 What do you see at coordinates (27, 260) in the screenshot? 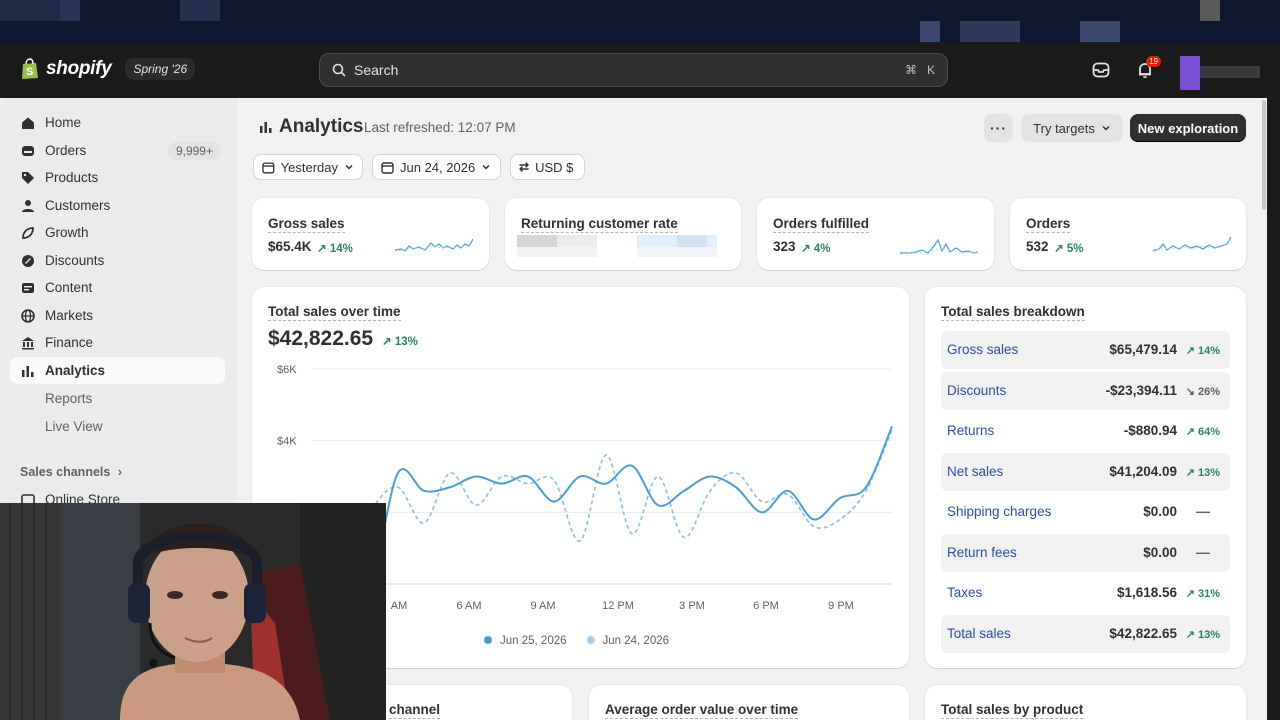
I see `discount-icon` at bounding box center [27, 260].